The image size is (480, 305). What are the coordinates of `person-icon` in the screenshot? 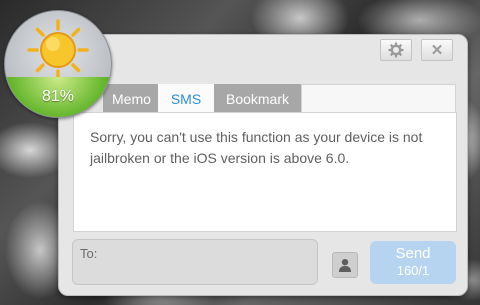 It's located at (345, 265).